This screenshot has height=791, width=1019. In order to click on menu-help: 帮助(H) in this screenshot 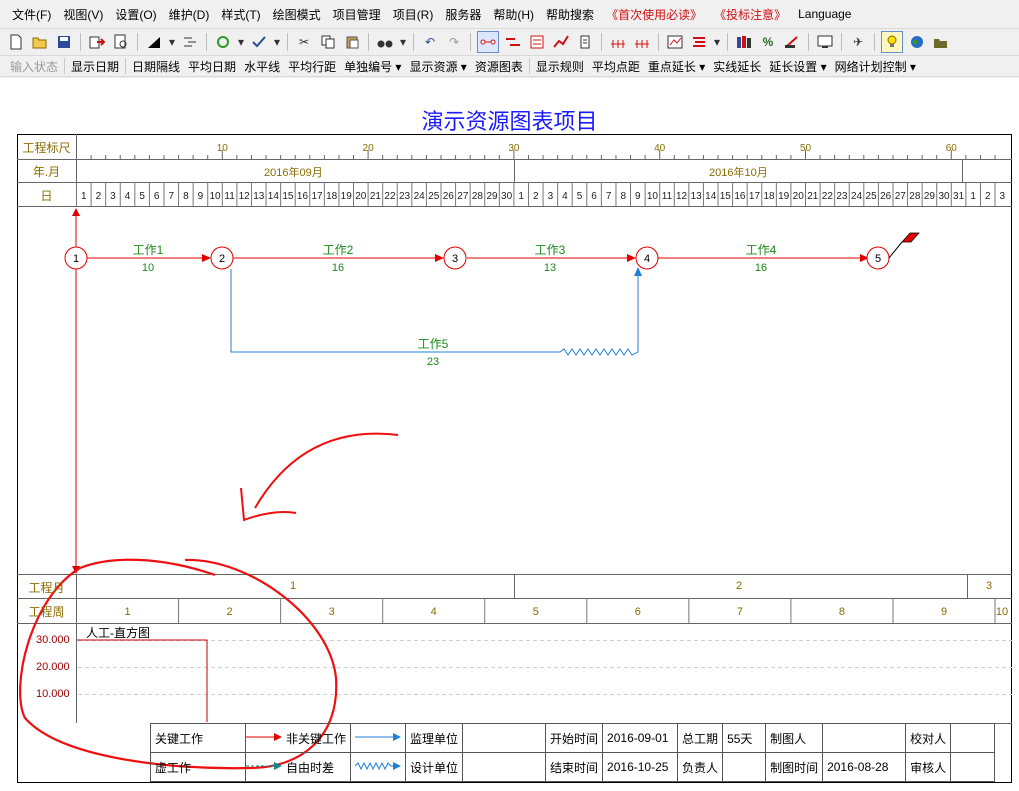, I will do `click(513, 14)`.